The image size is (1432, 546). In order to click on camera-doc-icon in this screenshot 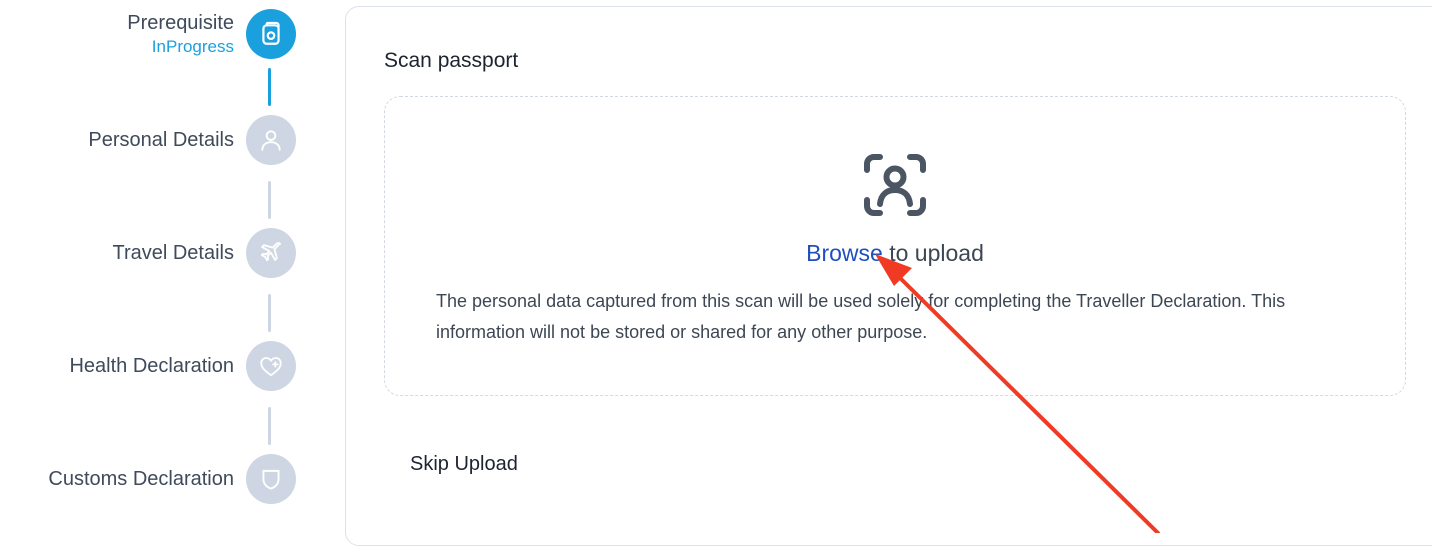, I will do `click(271, 34)`.